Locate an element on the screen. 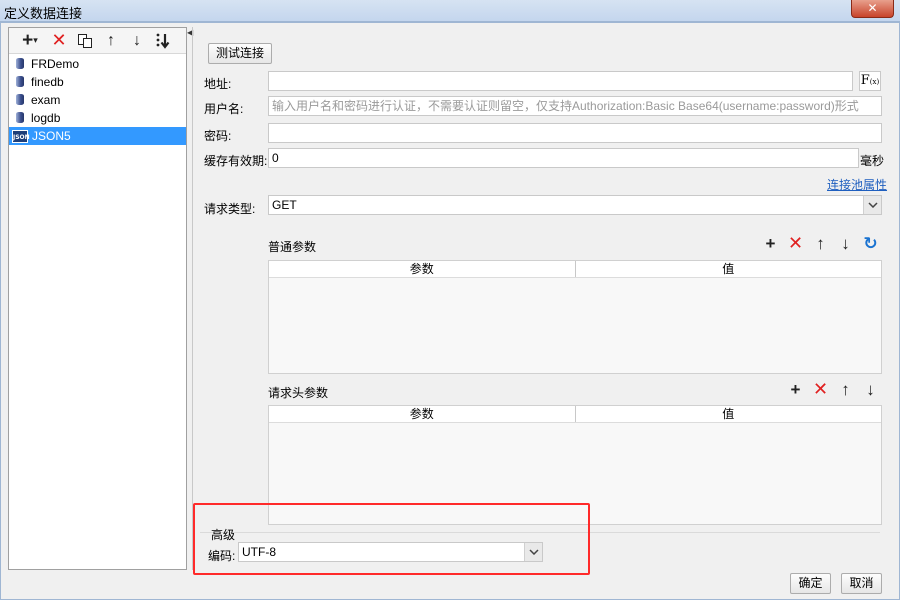 The height and width of the screenshot is (600, 900). headers-title: 请求头参数 is located at coordinates (298, 393).